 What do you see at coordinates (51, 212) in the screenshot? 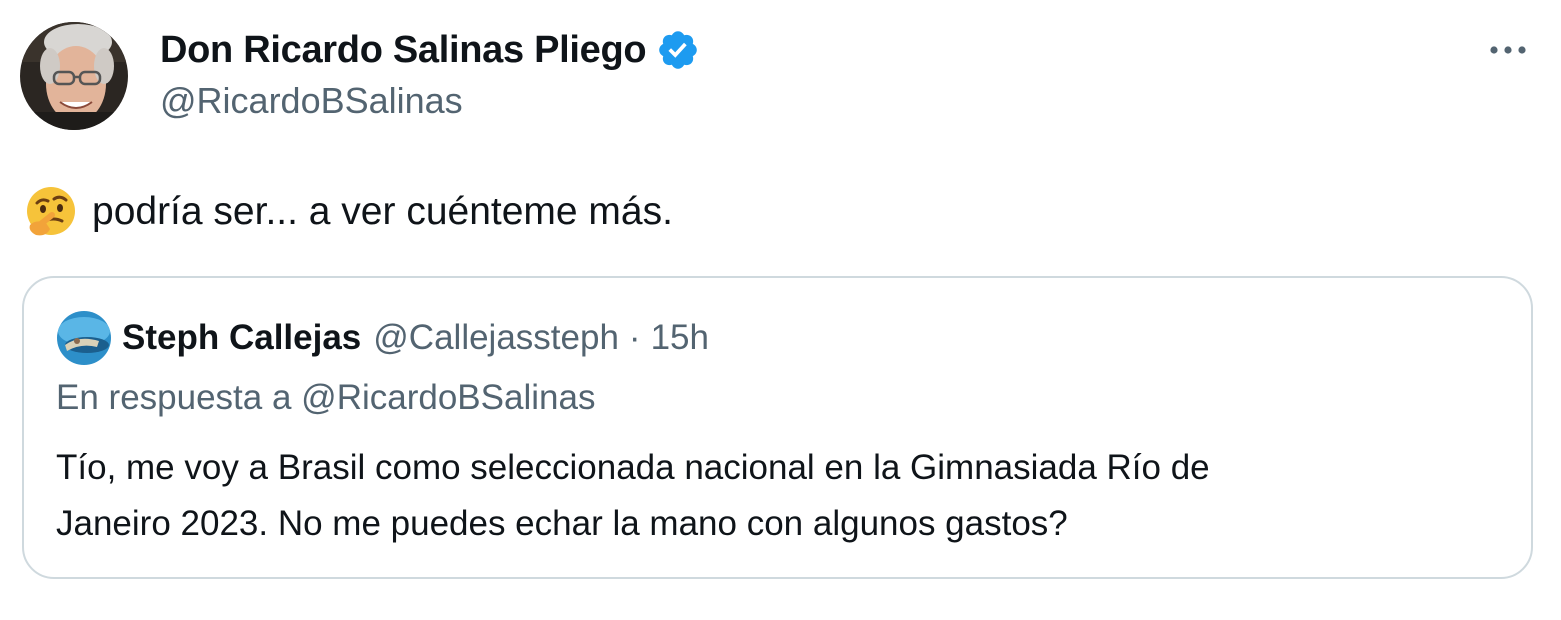
I see `thinking-face-icon` at bounding box center [51, 212].